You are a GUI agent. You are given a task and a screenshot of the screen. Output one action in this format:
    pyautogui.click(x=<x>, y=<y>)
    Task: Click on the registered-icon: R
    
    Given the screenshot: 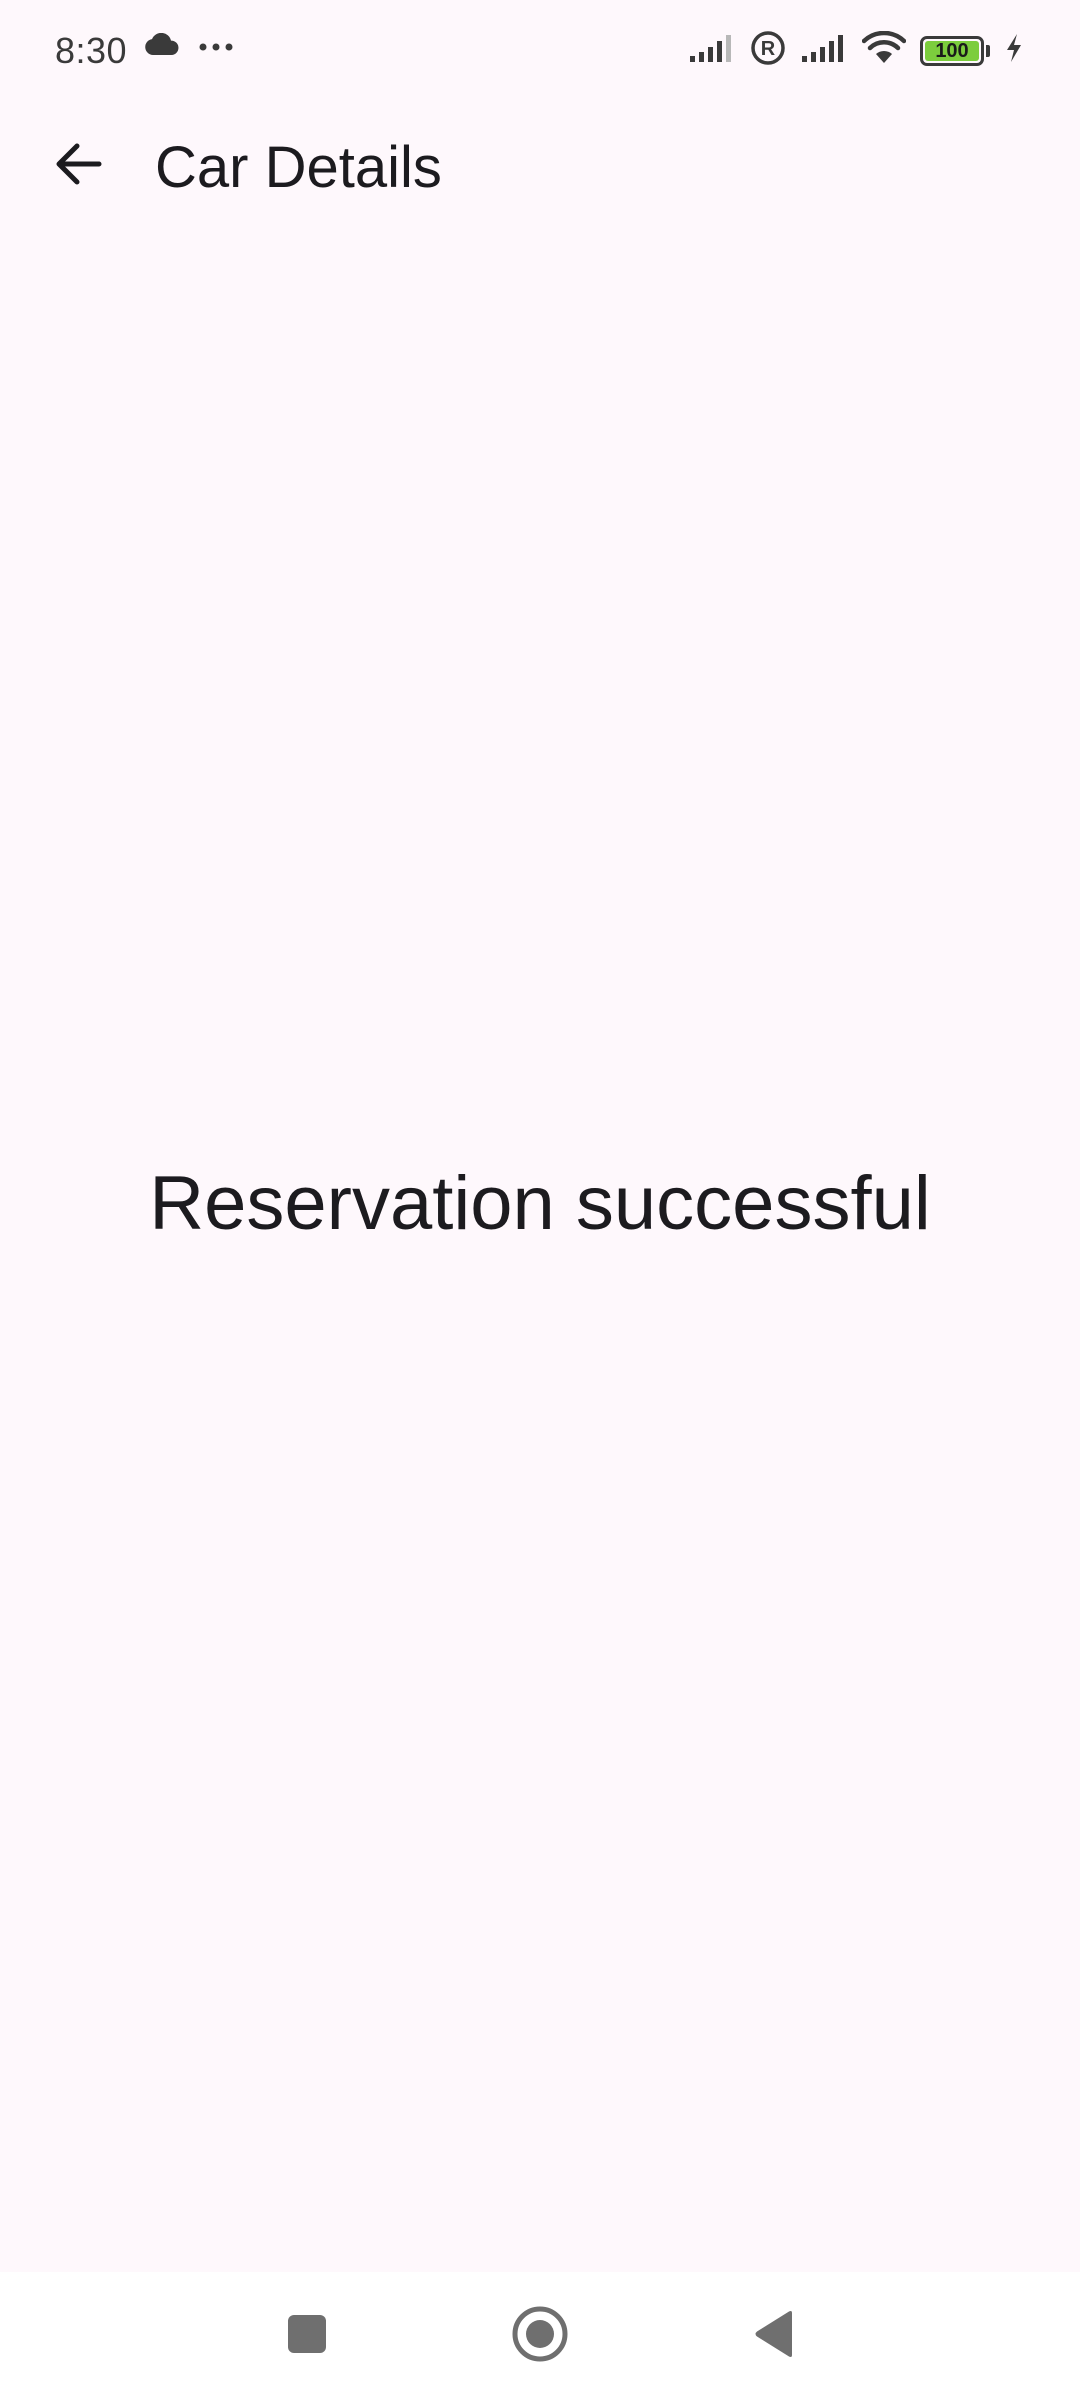 What is the action you would take?
    pyautogui.click(x=768, y=50)
    